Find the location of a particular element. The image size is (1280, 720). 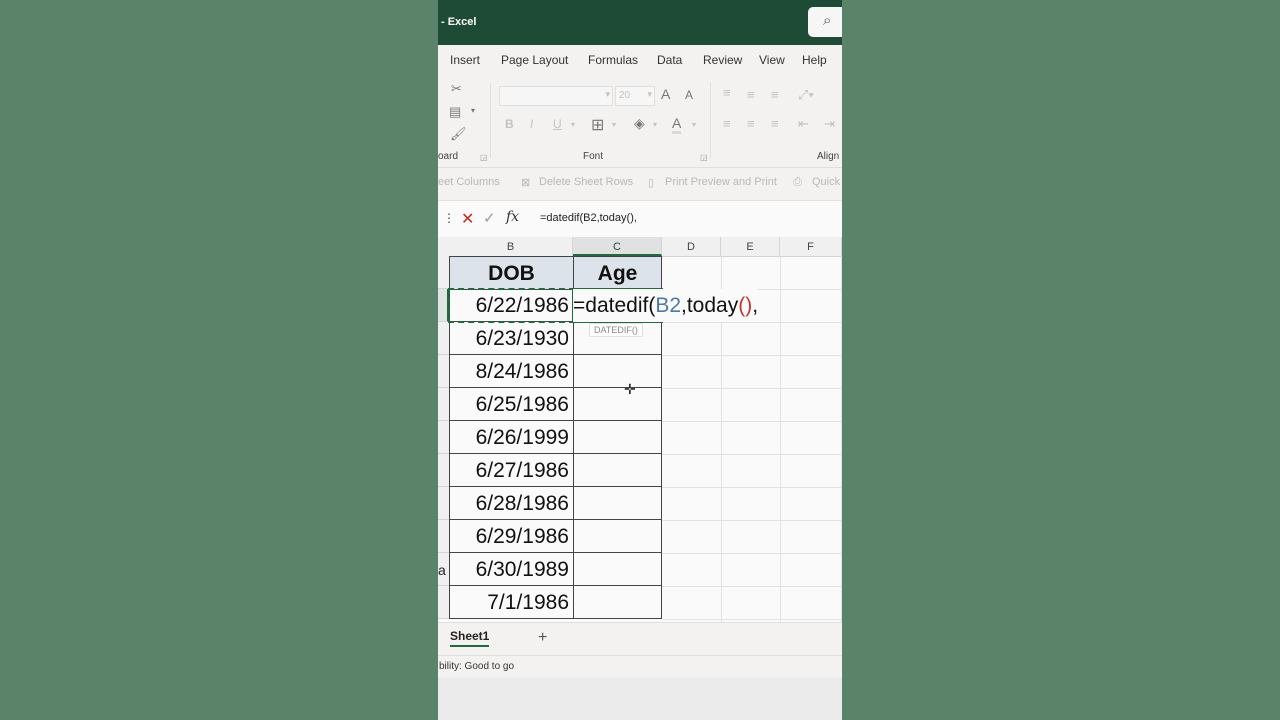

insert-function-icon: fx is located at coordinates (512, 217).